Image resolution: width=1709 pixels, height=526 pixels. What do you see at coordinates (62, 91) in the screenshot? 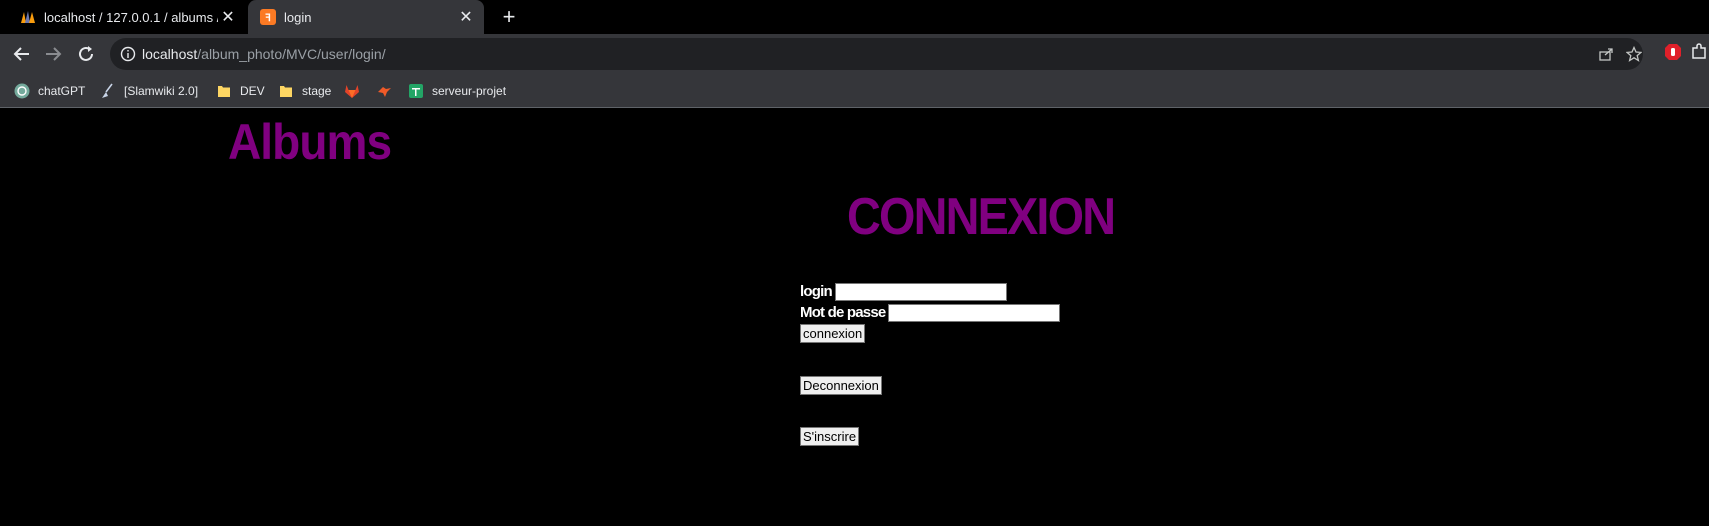
I see `bookmark-label: chatGPT` at bounding box center [62, 91].